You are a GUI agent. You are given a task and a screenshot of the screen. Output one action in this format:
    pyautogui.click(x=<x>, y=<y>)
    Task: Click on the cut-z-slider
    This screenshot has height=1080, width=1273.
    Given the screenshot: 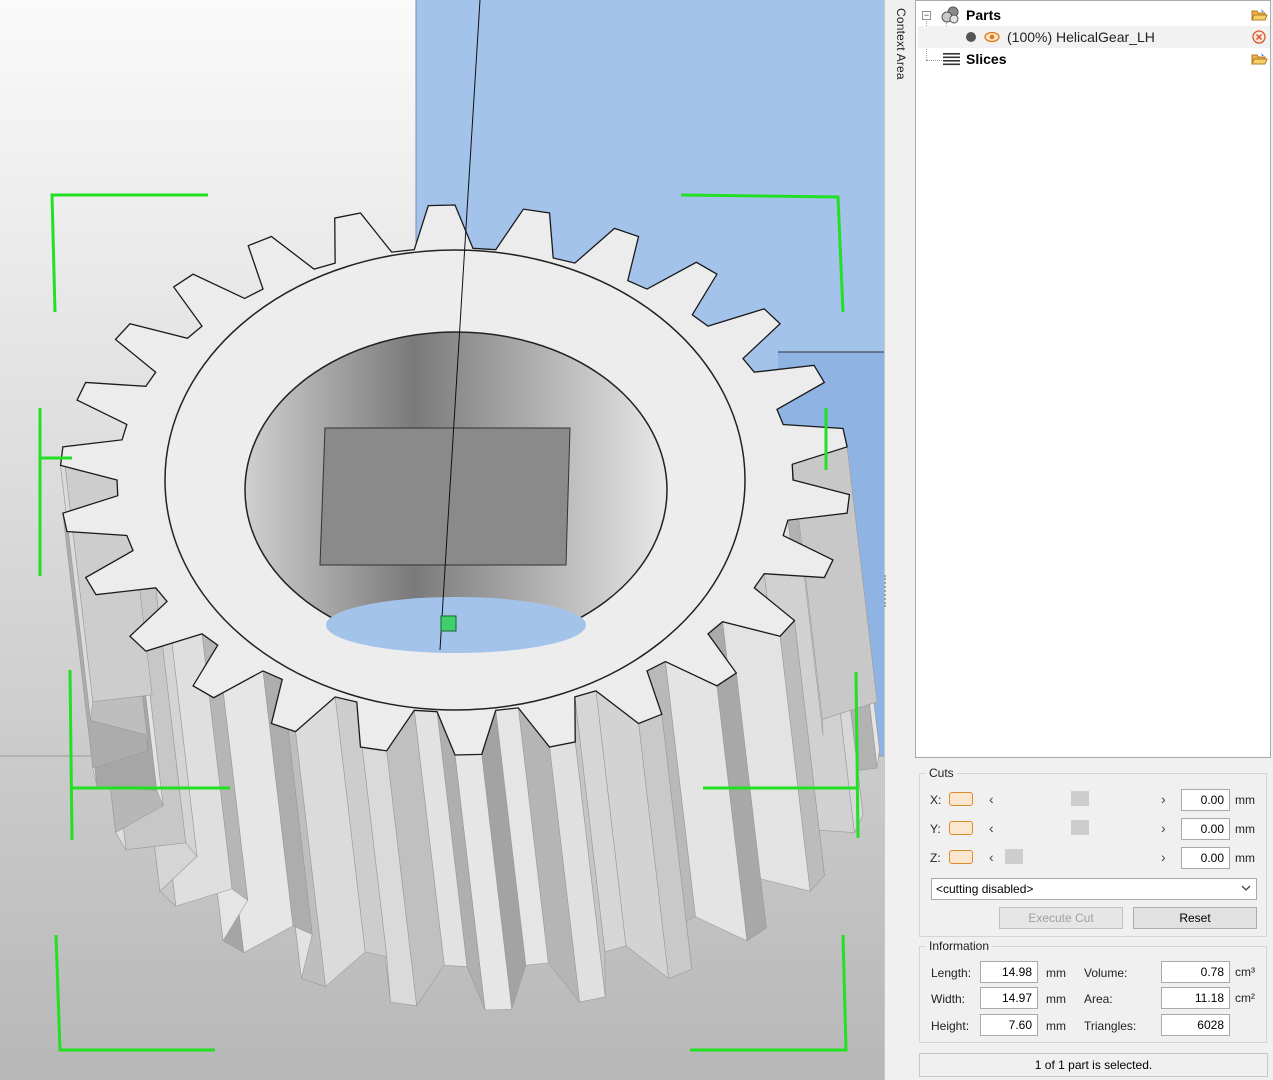 What is the action you would take?
    pyautogui.click(x=1080, y=857)
    